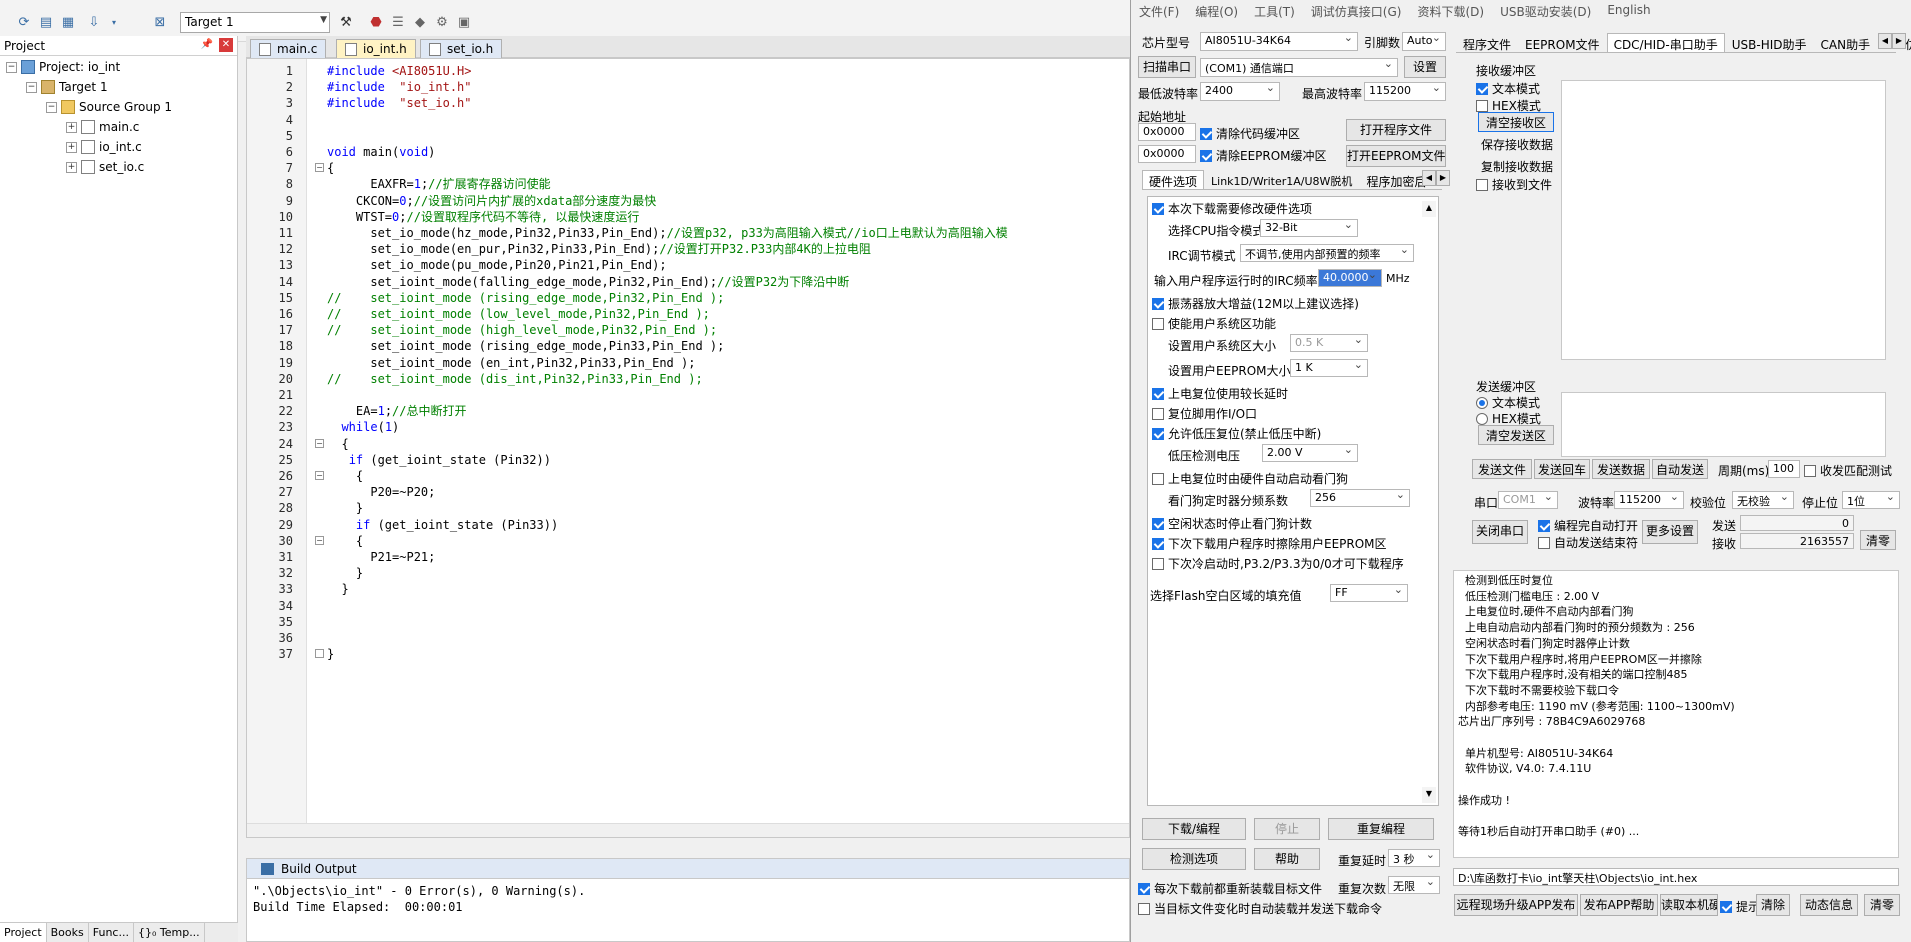 The width and height of the screenshot is (1911, 942). What do you see at coordinates (1173, 179) in the screenshot?
I see `tab-hardware-options: 硬件选项` at bounding box center [1173, 179].